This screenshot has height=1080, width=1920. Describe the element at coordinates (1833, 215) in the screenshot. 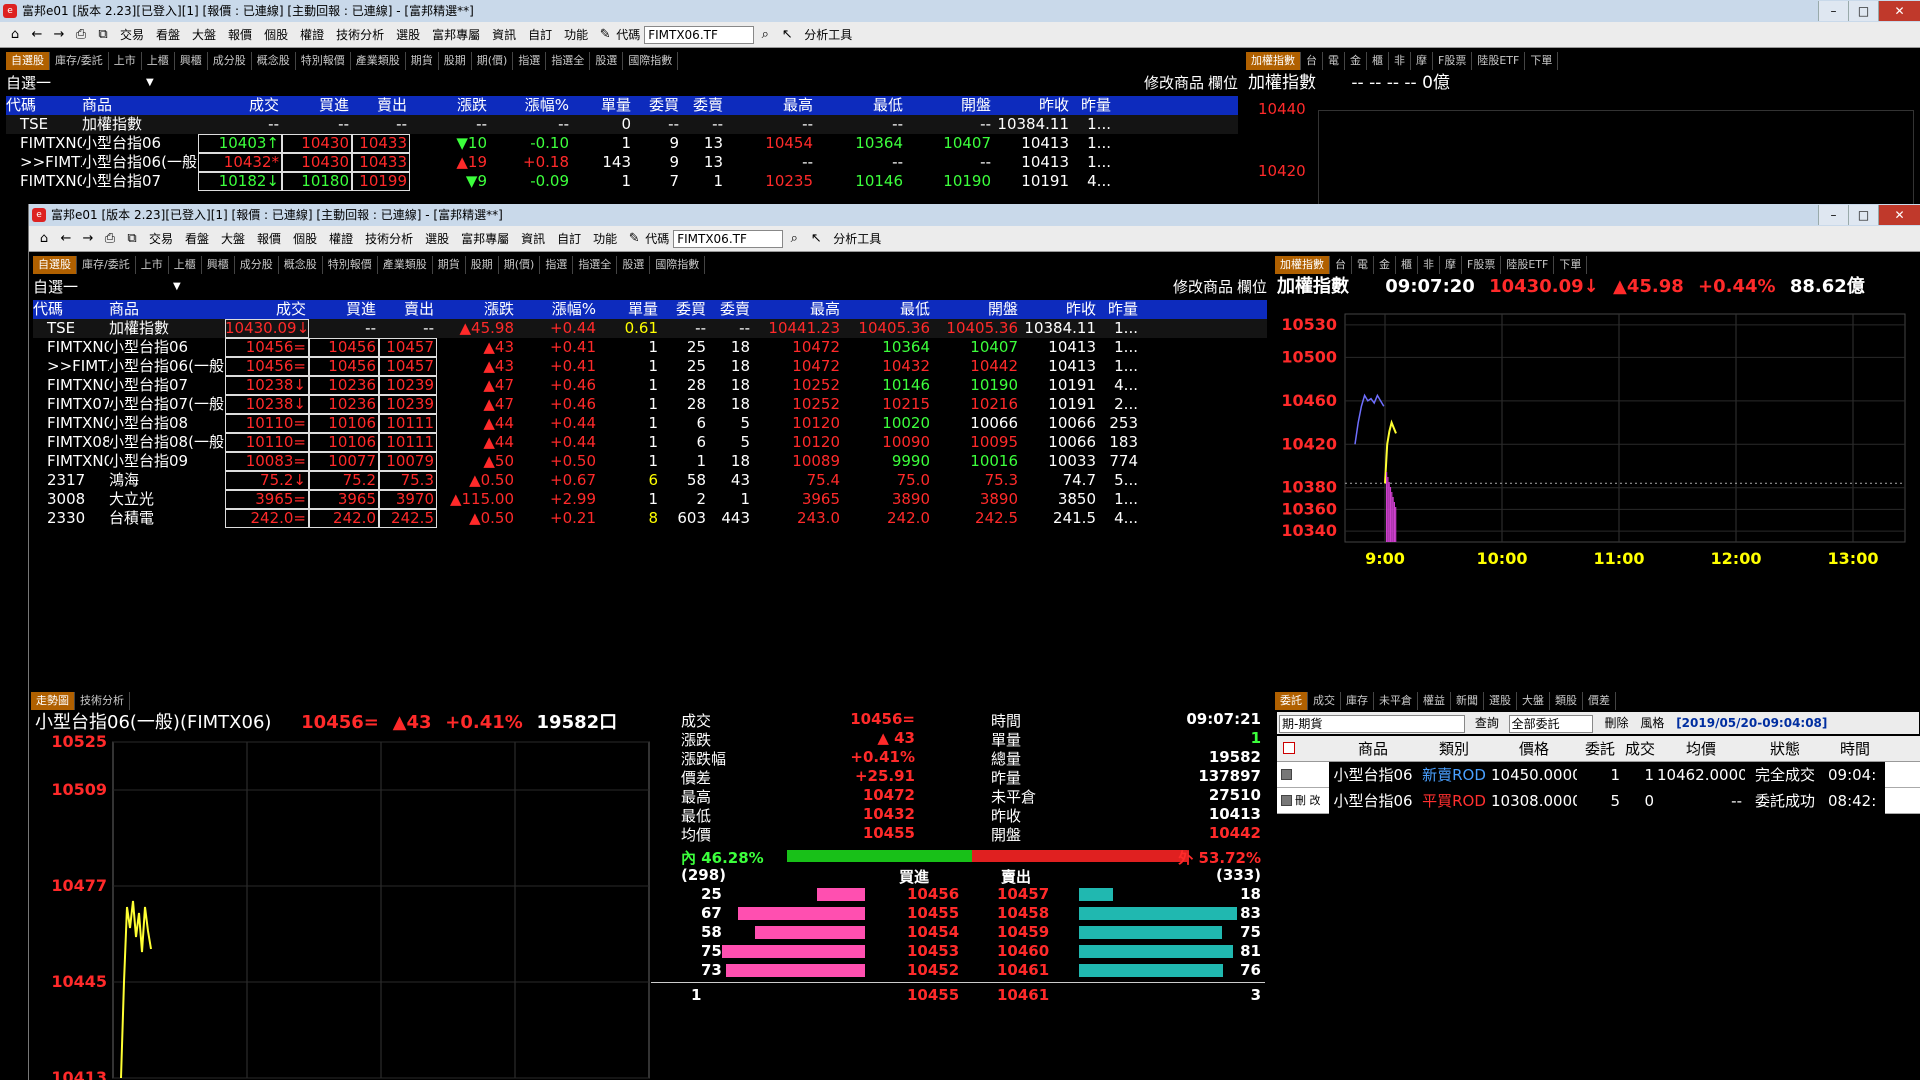

I see `minimize-icon: –` at that location.